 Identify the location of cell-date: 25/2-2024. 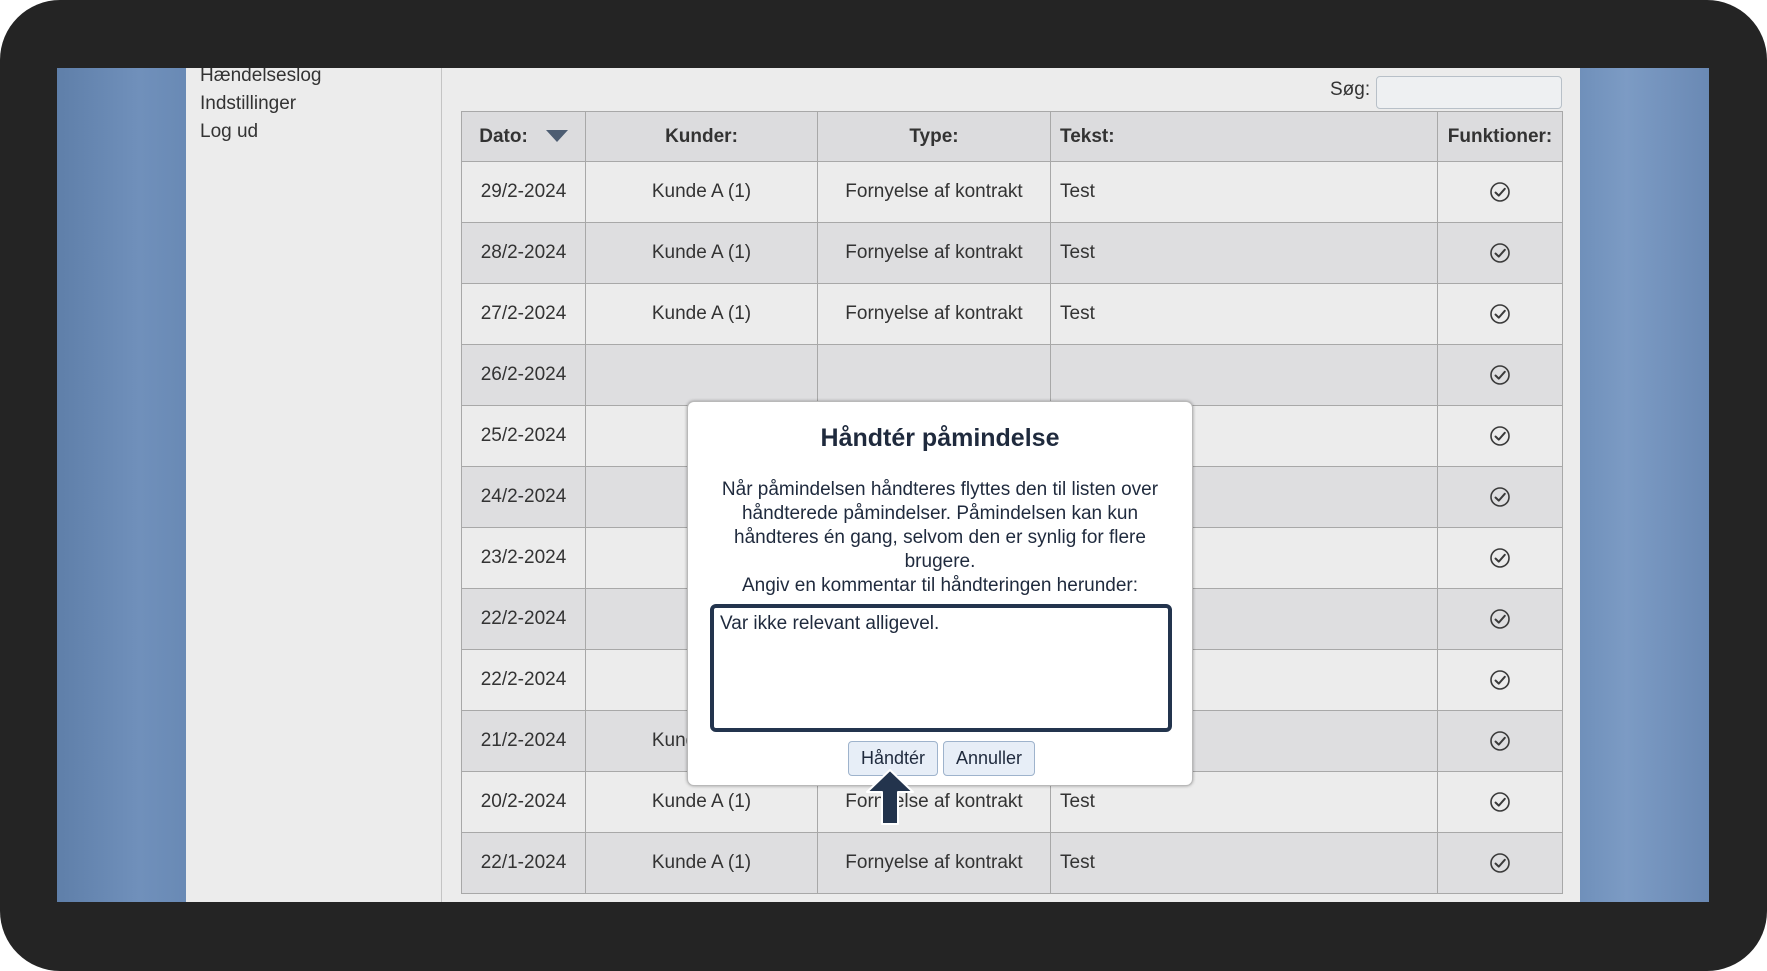
(523, 436).